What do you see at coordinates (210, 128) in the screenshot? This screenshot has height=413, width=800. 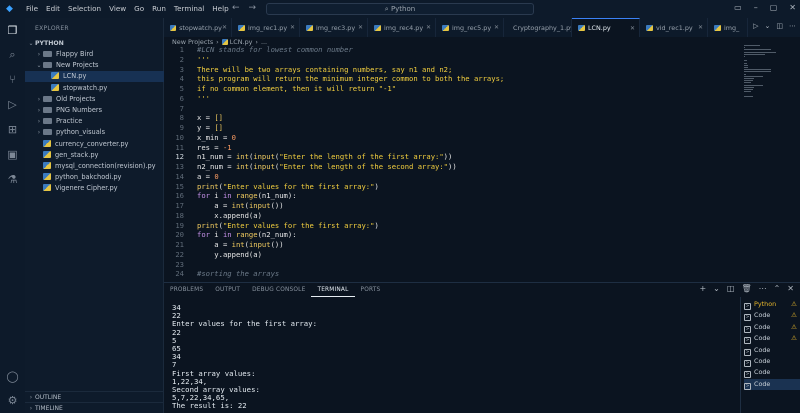 I see `code-text: y = []` at bounding box center [210, 128].